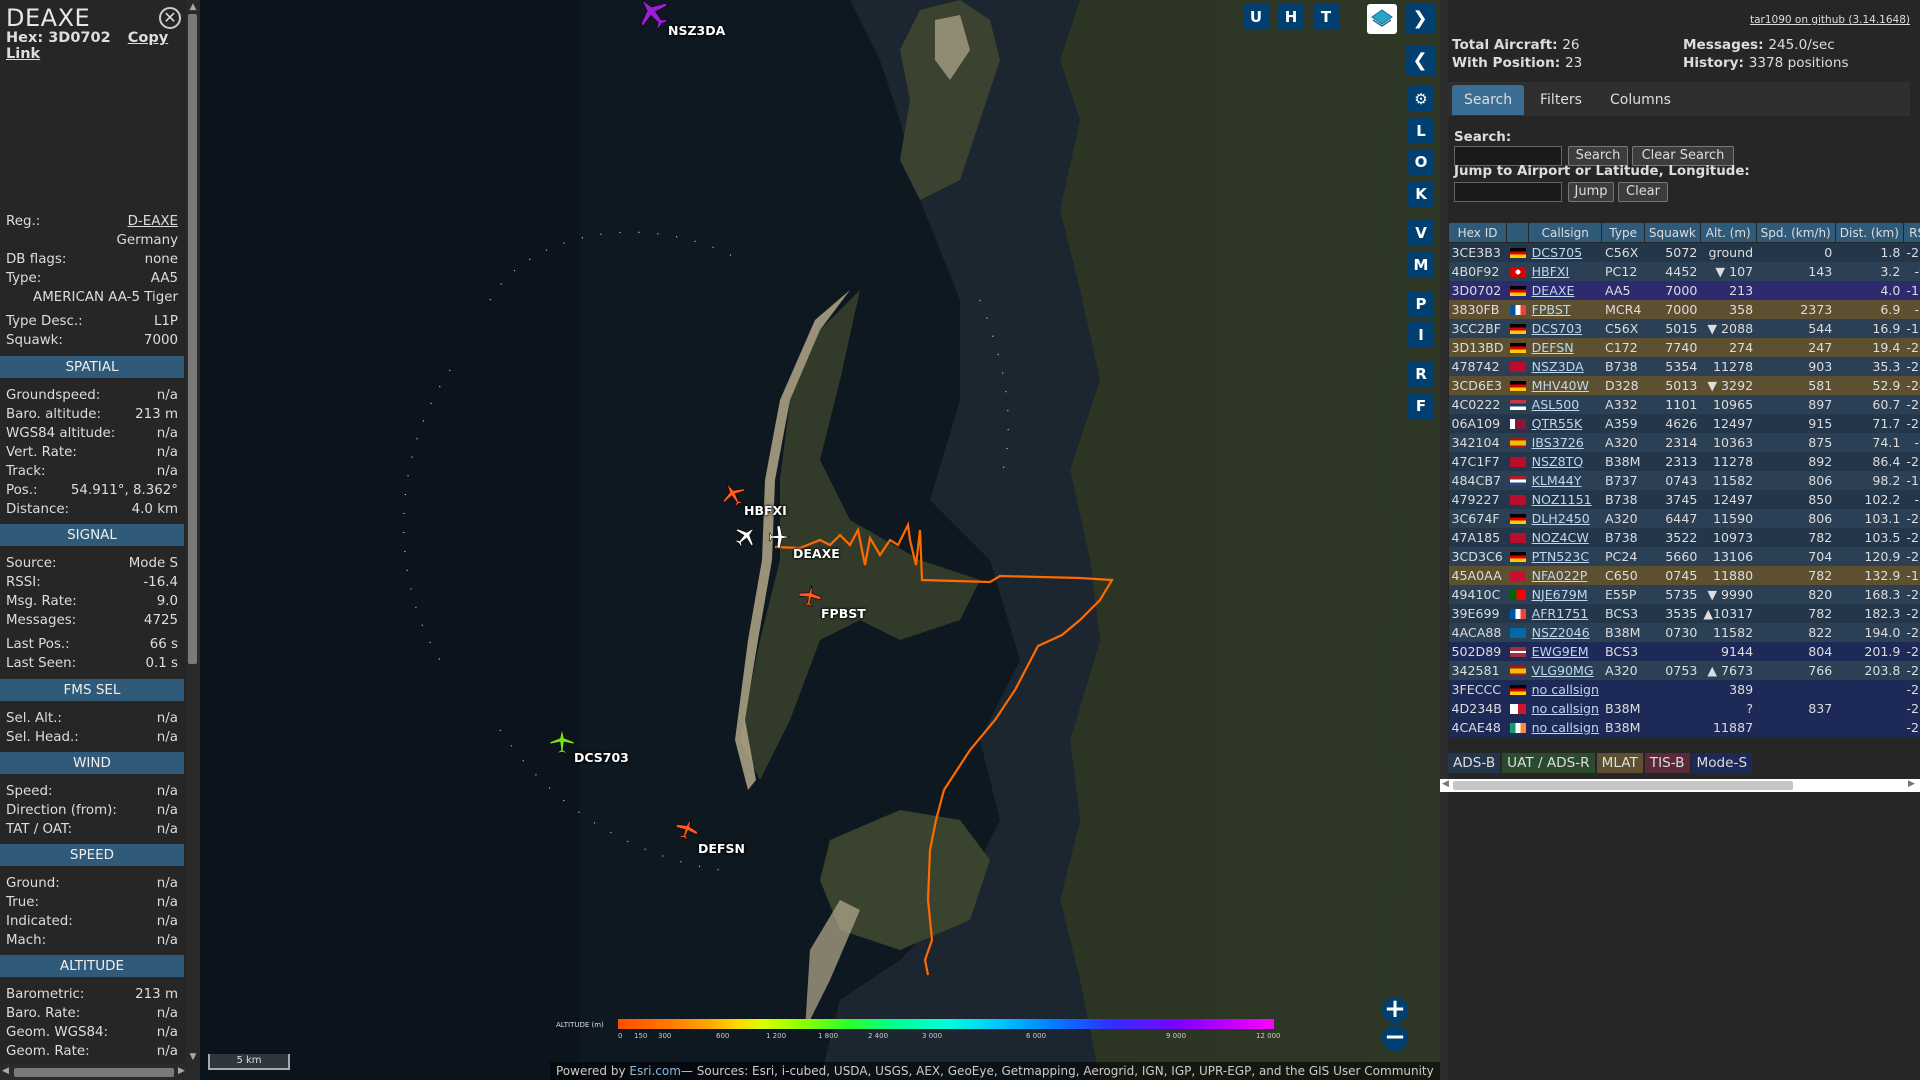  I want to click on table-horizontal-scrollbar: ◀ ▶, so click(1680, 785).